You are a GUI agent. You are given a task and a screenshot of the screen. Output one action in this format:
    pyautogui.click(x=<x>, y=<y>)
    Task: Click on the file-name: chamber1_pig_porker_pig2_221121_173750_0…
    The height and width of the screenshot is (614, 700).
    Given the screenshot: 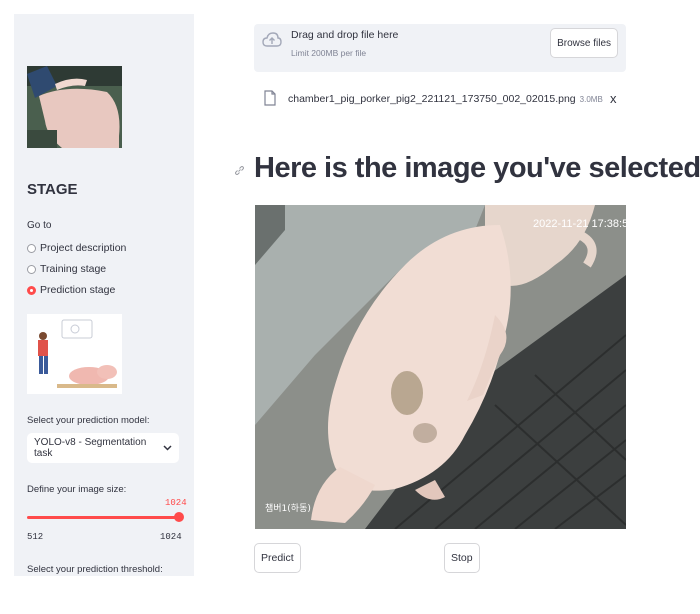 What is the action you would take?
    pyautogui.click(x=432, y=99)
    